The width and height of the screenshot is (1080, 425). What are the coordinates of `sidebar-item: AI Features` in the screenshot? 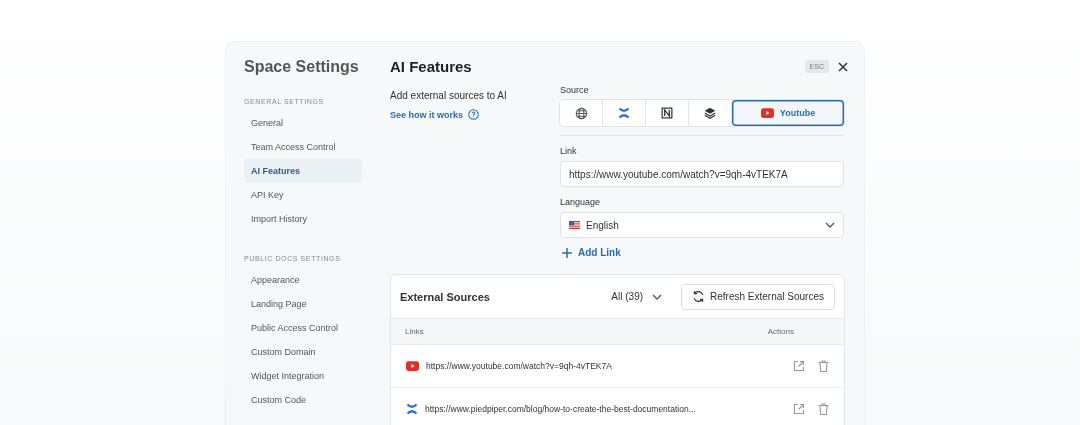 It's located at (303, 171).